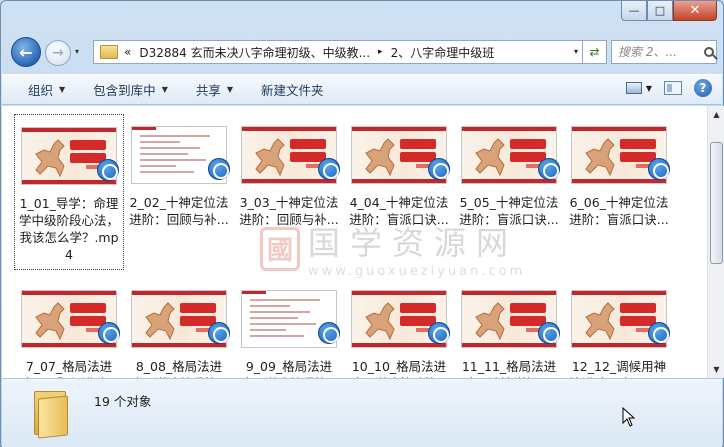 The height and width of the screenshot is (447, 724). Describe the element at coordinates (716, 369) in the screenshot. I see `scroll-down-icon: ▼` at that location.